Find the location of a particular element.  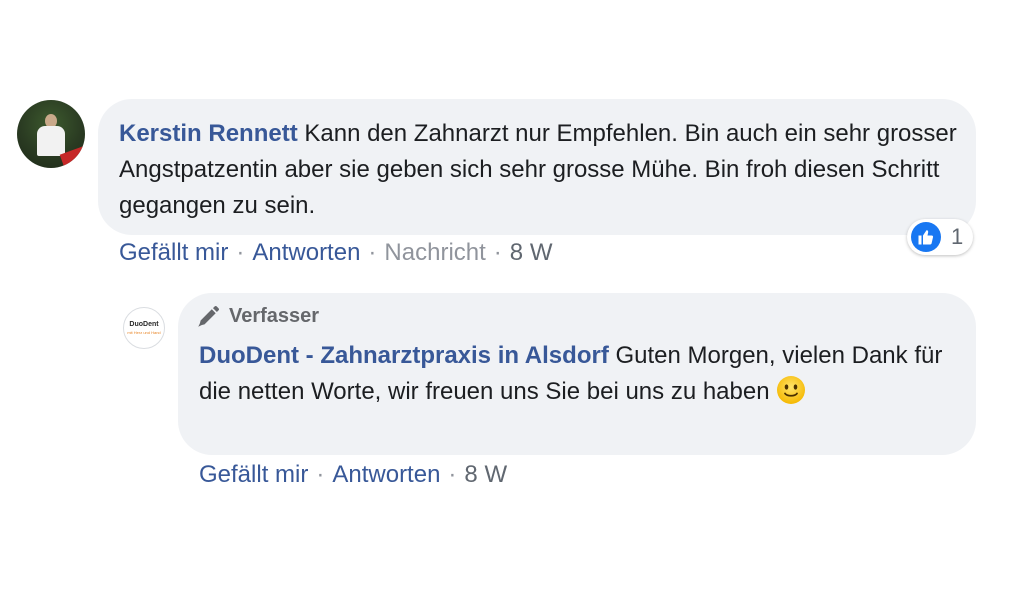

author-badge-label: Verfasser is located at coordinates (274, 316).